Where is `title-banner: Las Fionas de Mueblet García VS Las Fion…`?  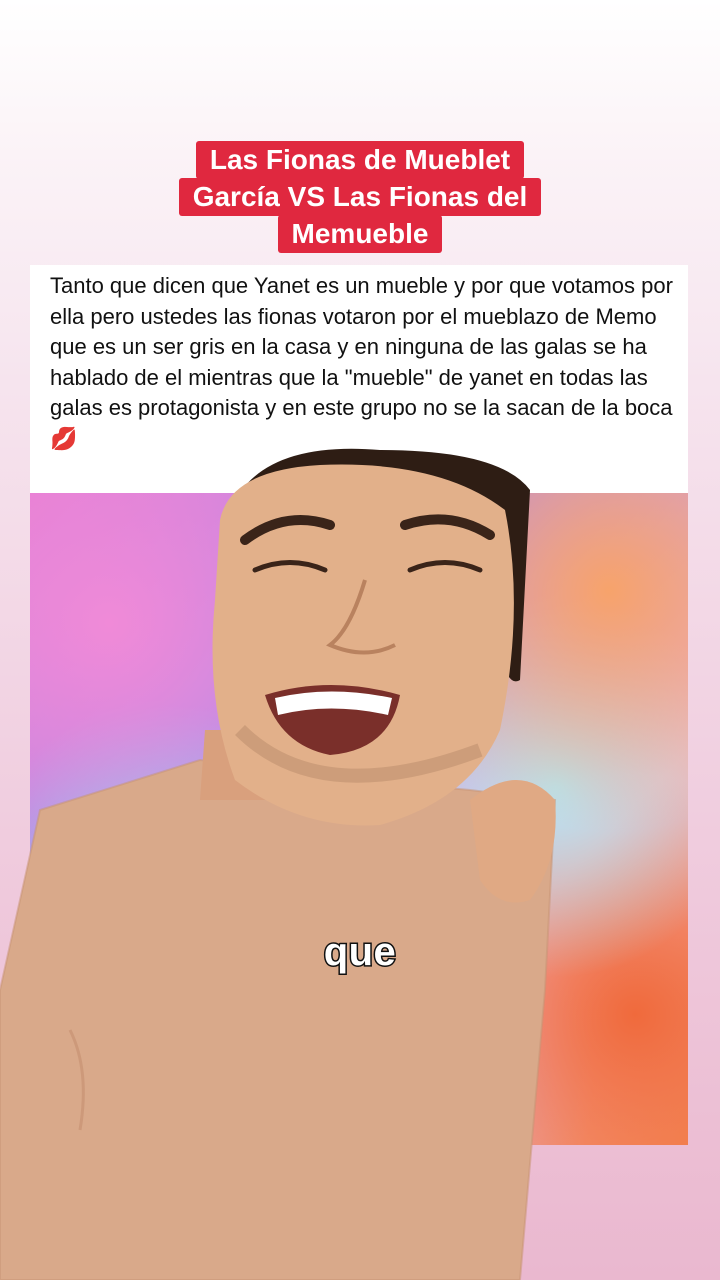 title-banner: Las Fionas de Mueblet García VS Las Fion… is located at coordinates (360, 197).